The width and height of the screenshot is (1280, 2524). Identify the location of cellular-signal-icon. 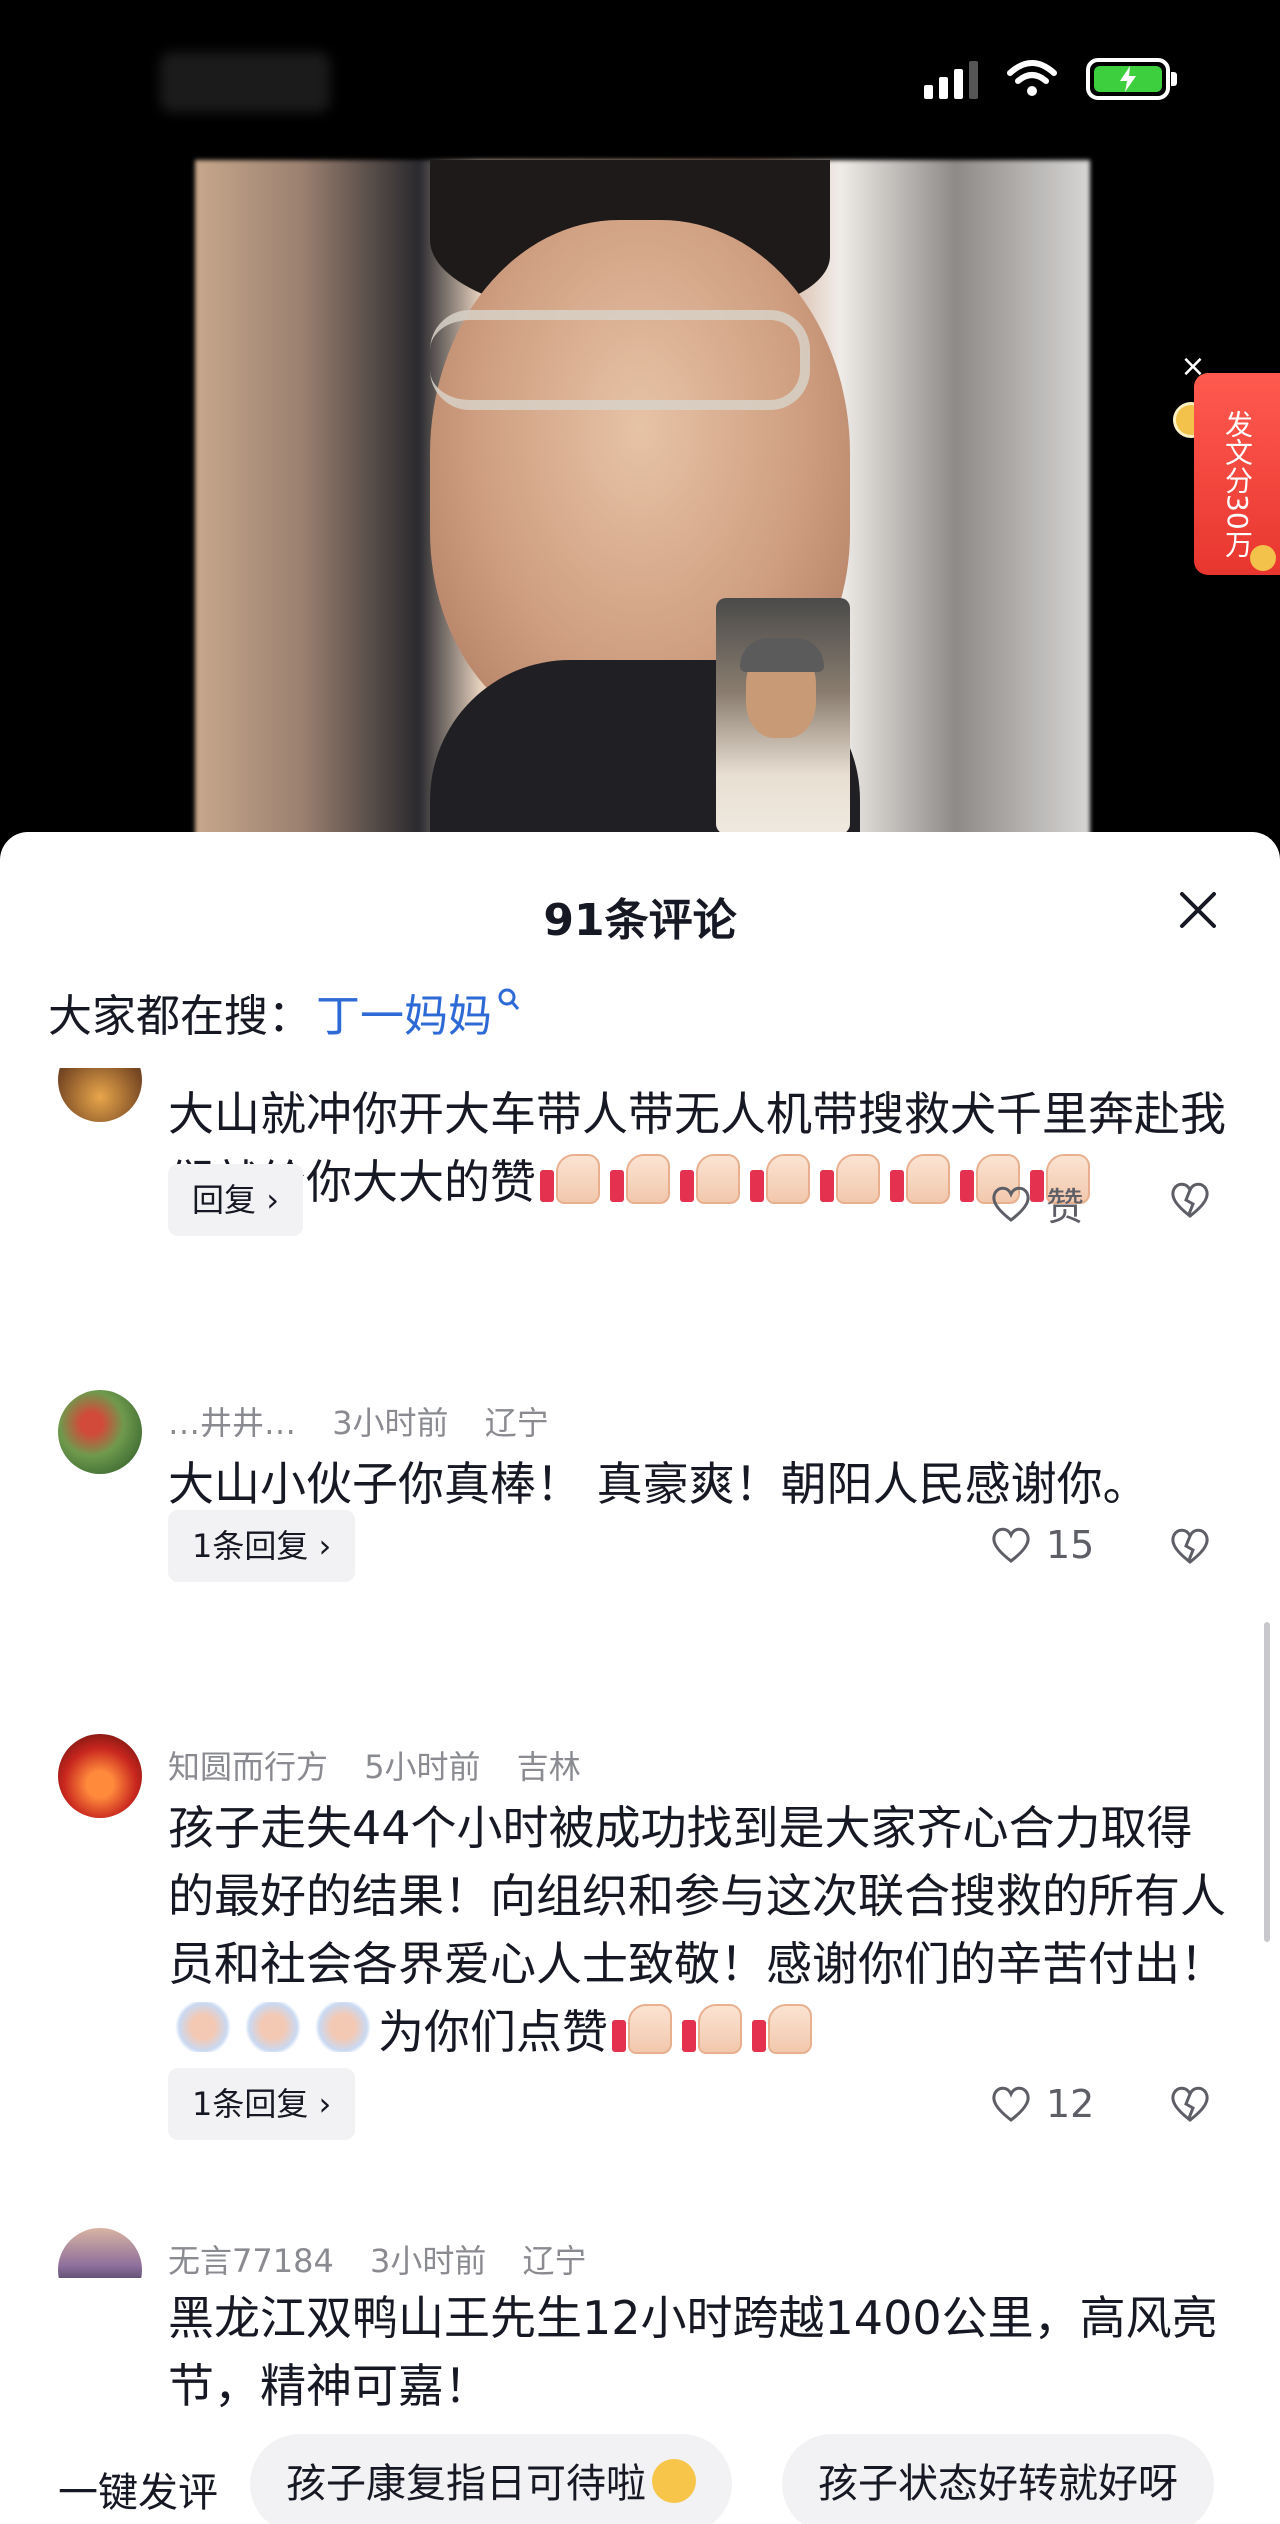
(951, 79).